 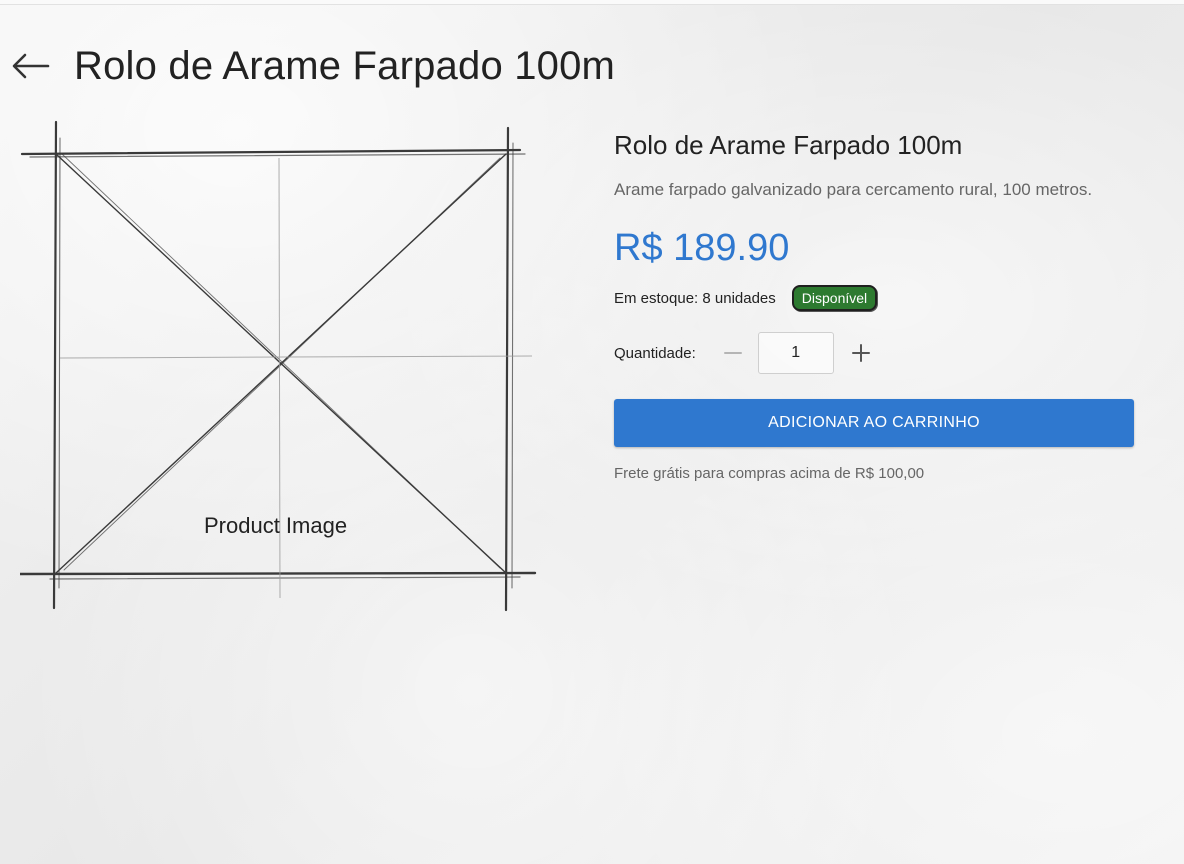 I want to click on quantity-input, so click(x=795, y=353).